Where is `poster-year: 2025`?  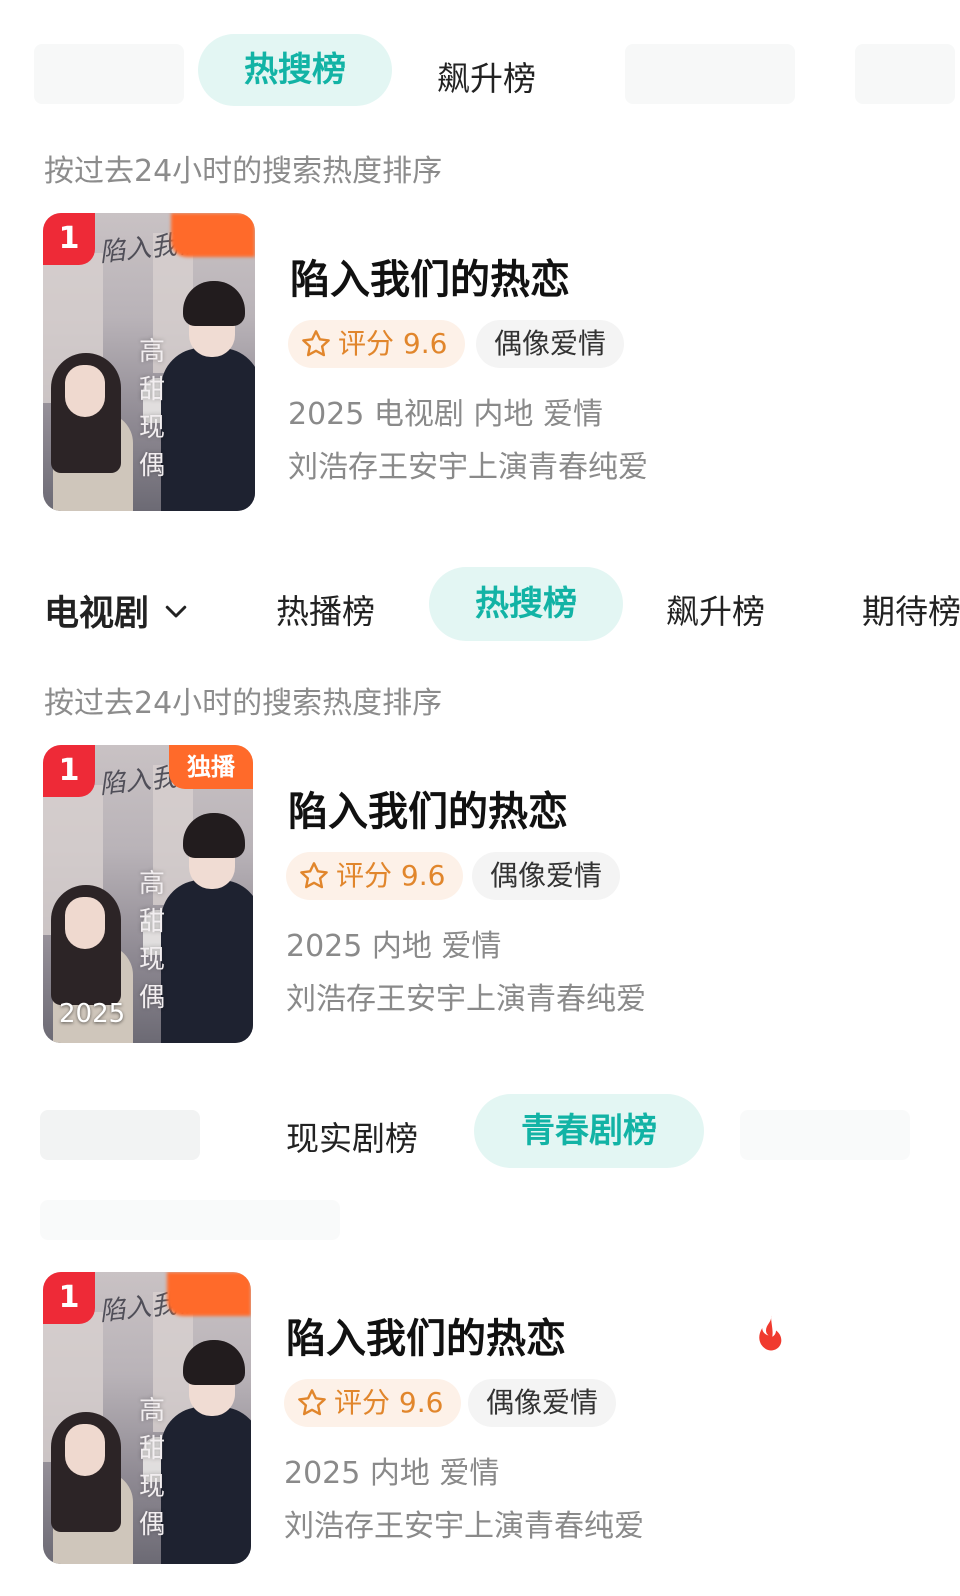
poster-year: 2025 is located at coordinates (92, 1014).